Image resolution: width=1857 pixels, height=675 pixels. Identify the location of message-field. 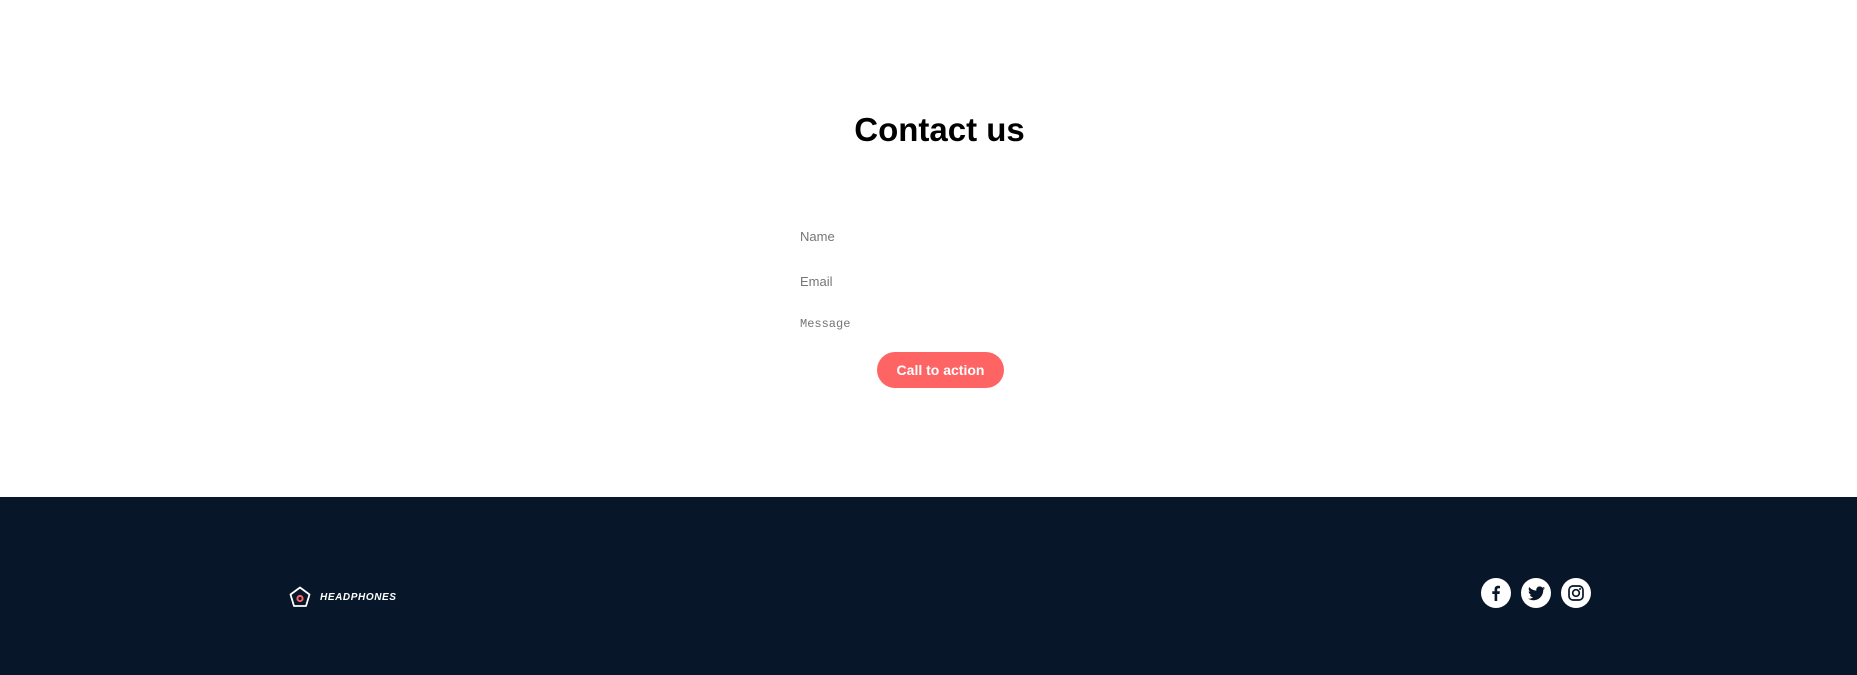
(939, 327).